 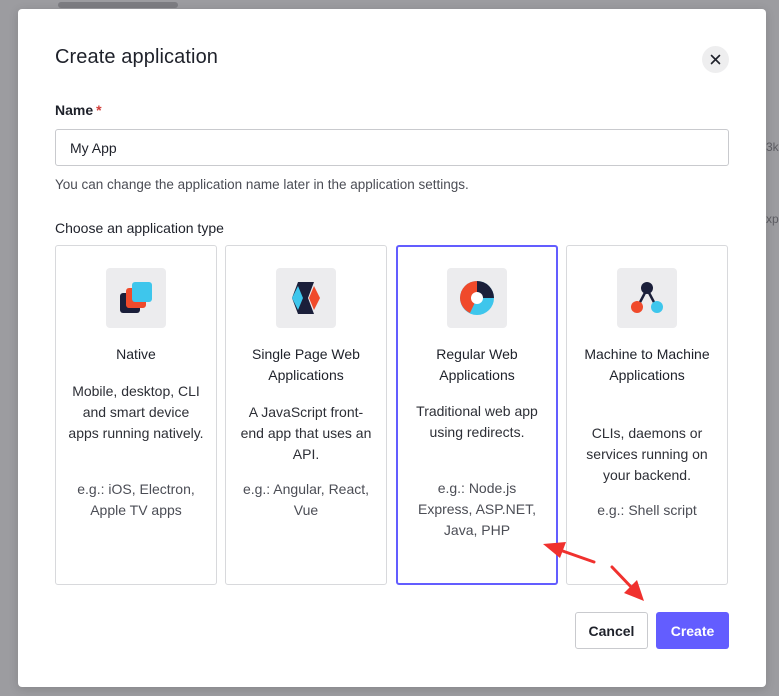 What do you see at coordinates (136, 499) in the screenshot?
I see `card-example: e.g.: iOS, Electron, Apple TV apps` at bounding box center [136, 499].